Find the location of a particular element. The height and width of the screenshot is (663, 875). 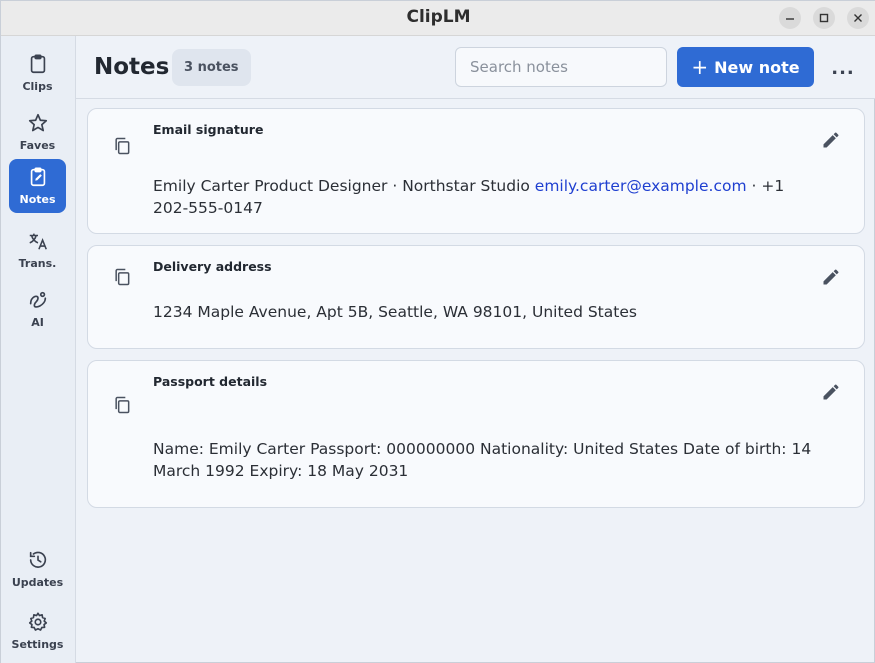

title-bar: ClipLM is located at coordinates (438, 18).